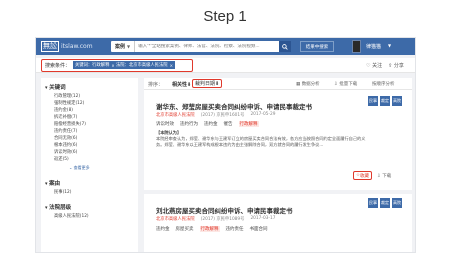 The width and height of the screenshot is (450, 253). Describe the element at coordinates (69, 103) in the screenshot. I see `keyword-item: 强制性规定(12)` at that location.